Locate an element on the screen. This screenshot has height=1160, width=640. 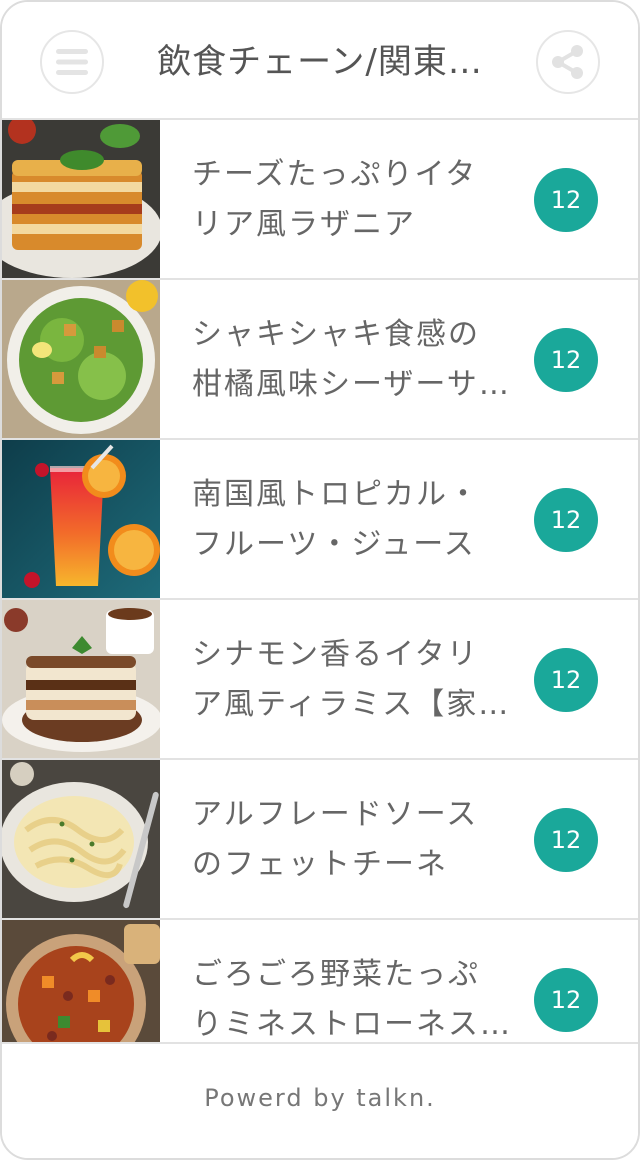
list-item: チーズたっぷりイタ リア風ラザニア 12 is located at coordinates (320, 200).